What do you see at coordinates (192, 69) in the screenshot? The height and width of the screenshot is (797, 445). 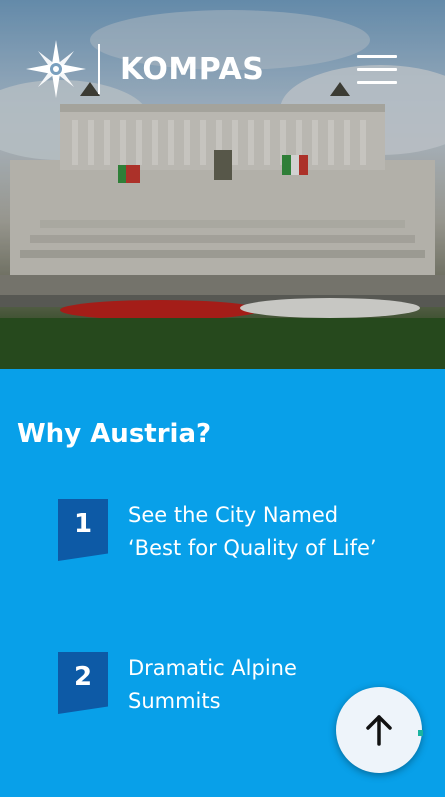 I see `logo-wordmark: KOMPAS` at bounding box center [192, 69].